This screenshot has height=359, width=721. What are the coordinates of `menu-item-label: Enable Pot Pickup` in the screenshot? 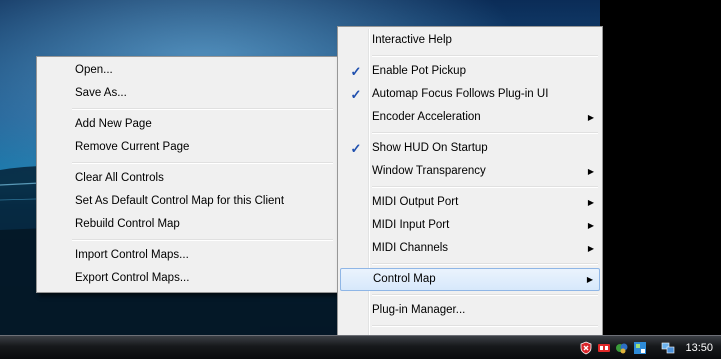 It's located at (419, 71).